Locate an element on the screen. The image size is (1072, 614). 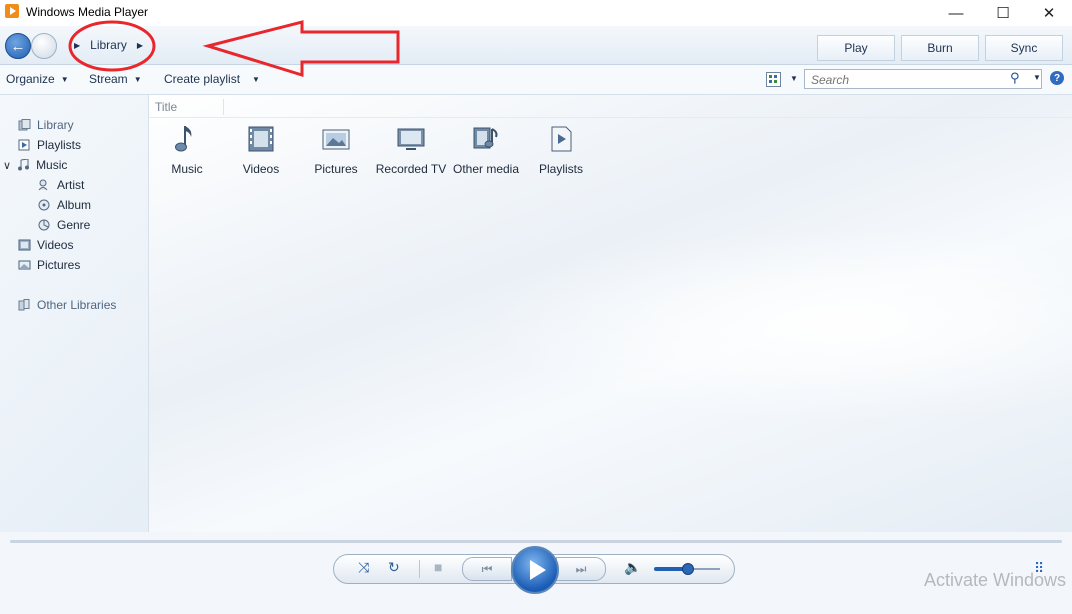
sidebar-item-videos: Videos is located at coordinates (45, 245).